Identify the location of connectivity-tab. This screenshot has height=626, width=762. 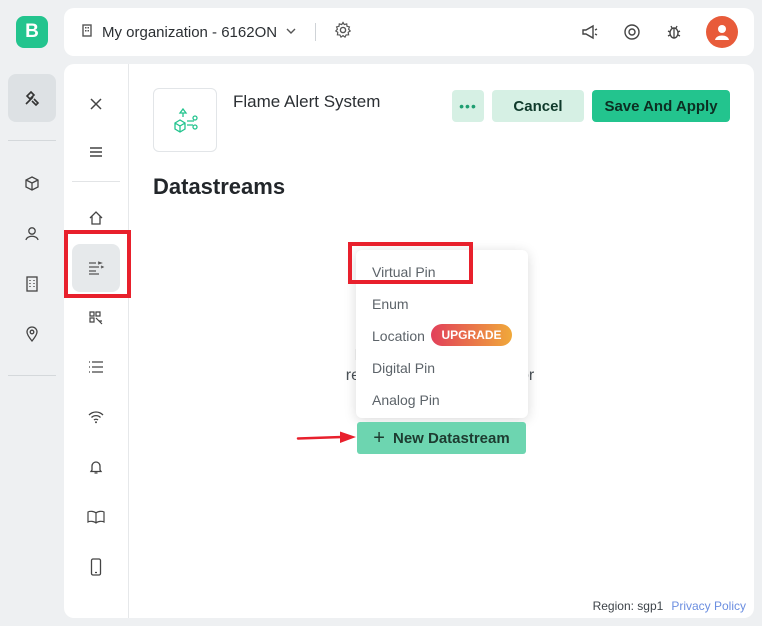
(96, 417).